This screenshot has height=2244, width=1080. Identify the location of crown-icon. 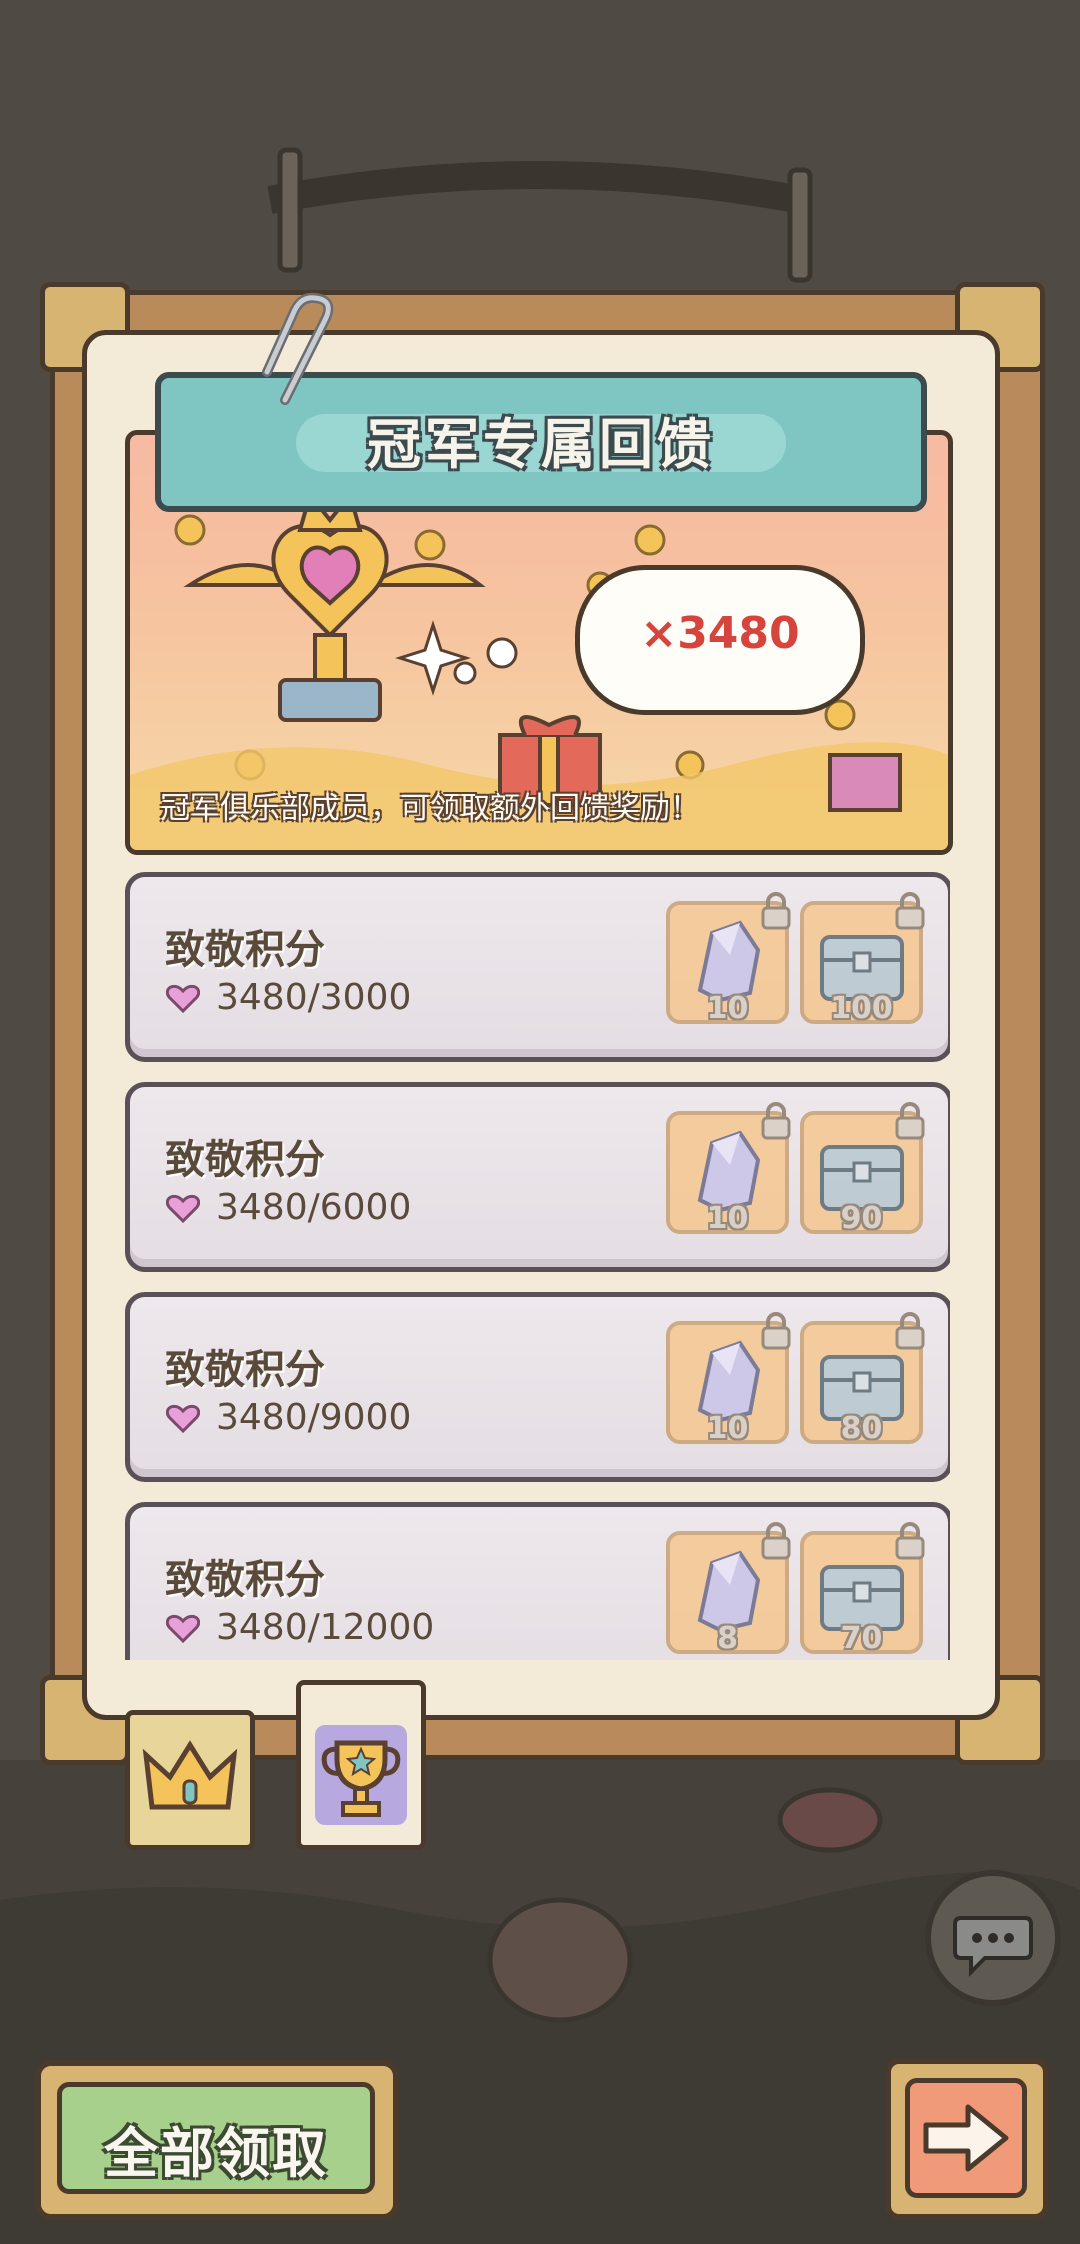
(190, 1775).